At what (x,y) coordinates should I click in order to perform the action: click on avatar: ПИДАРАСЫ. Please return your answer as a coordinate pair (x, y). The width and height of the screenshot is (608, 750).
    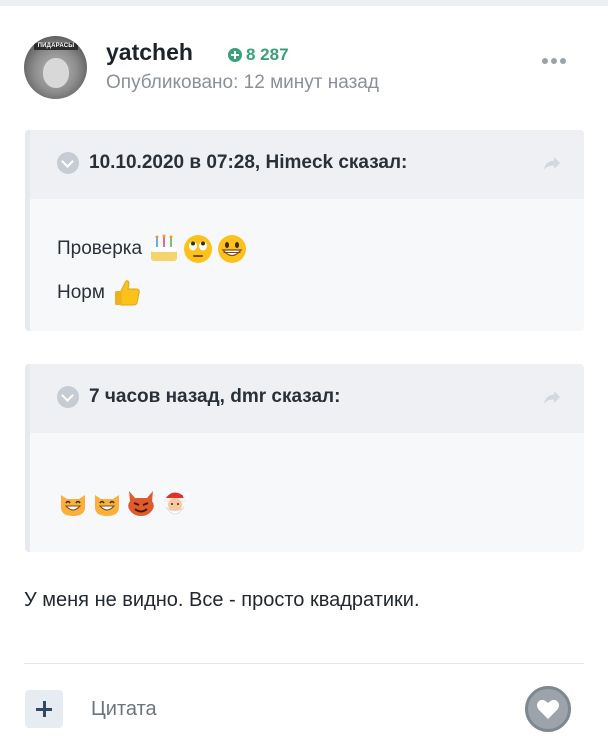
    Looking at the image, I should click on (55, 67).